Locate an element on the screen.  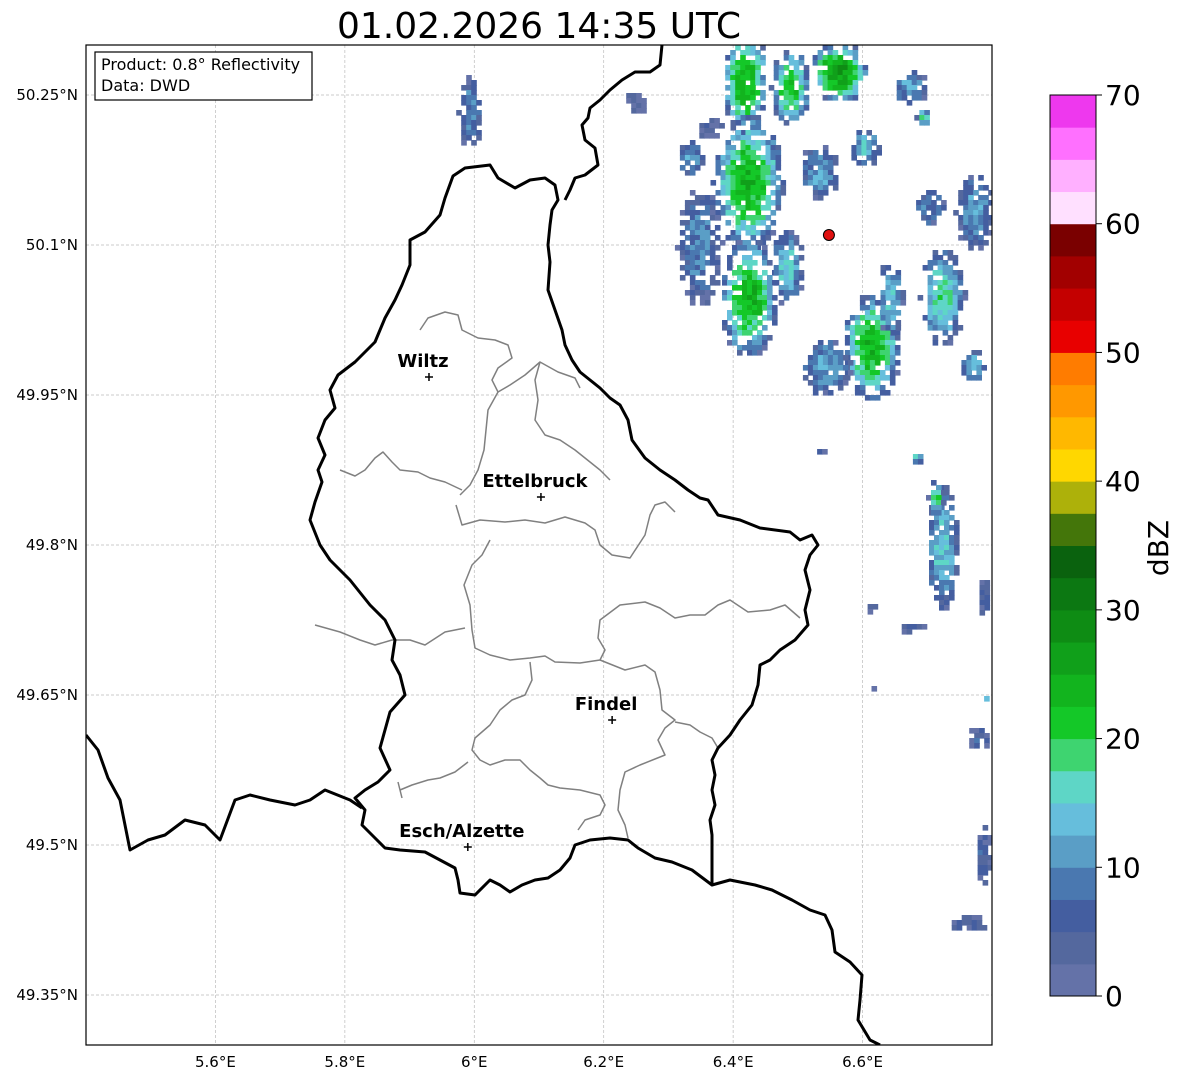
colorbar-tick-label: 20 is located at coordinates (1123, 739).